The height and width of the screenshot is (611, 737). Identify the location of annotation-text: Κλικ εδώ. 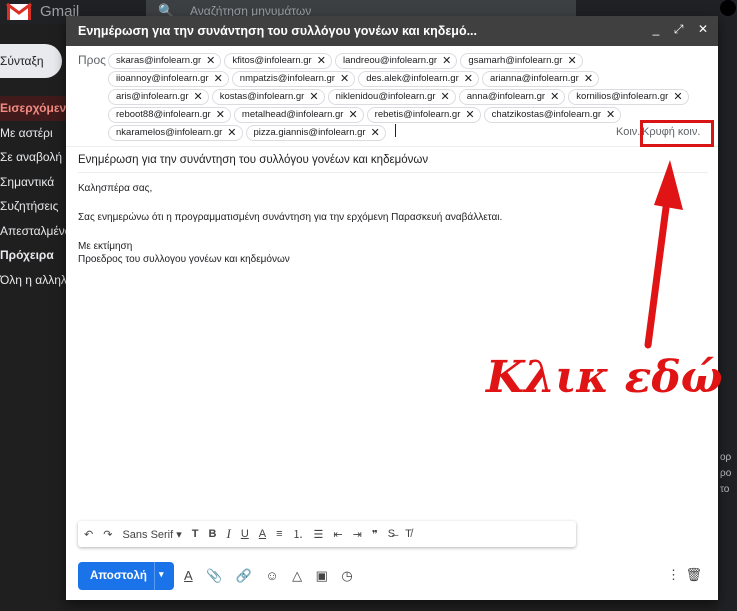
(604, 377).